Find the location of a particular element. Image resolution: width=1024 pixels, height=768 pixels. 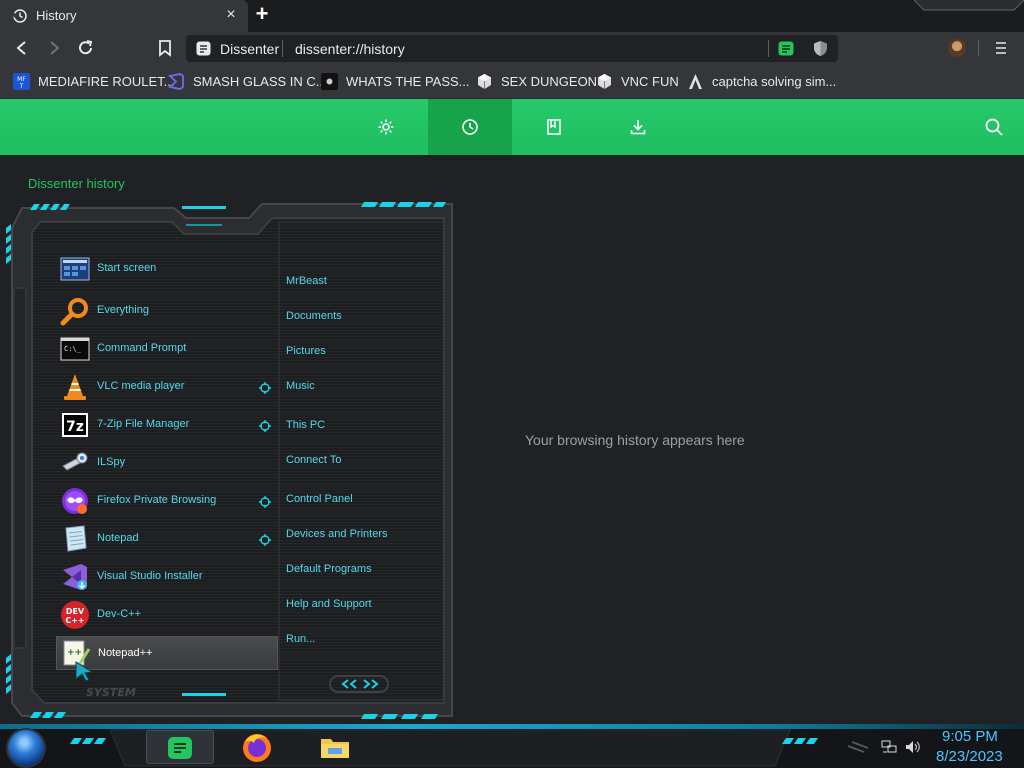

forward-icon is located at coordinates (54, 48).